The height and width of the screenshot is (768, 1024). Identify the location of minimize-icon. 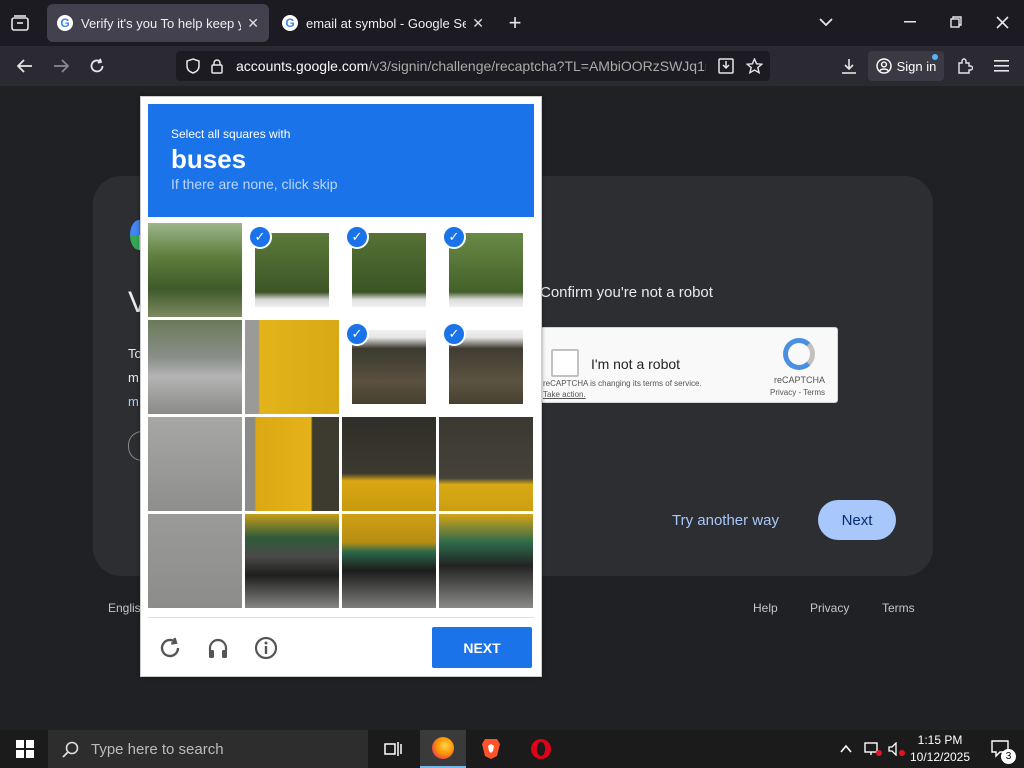
(910, 22).